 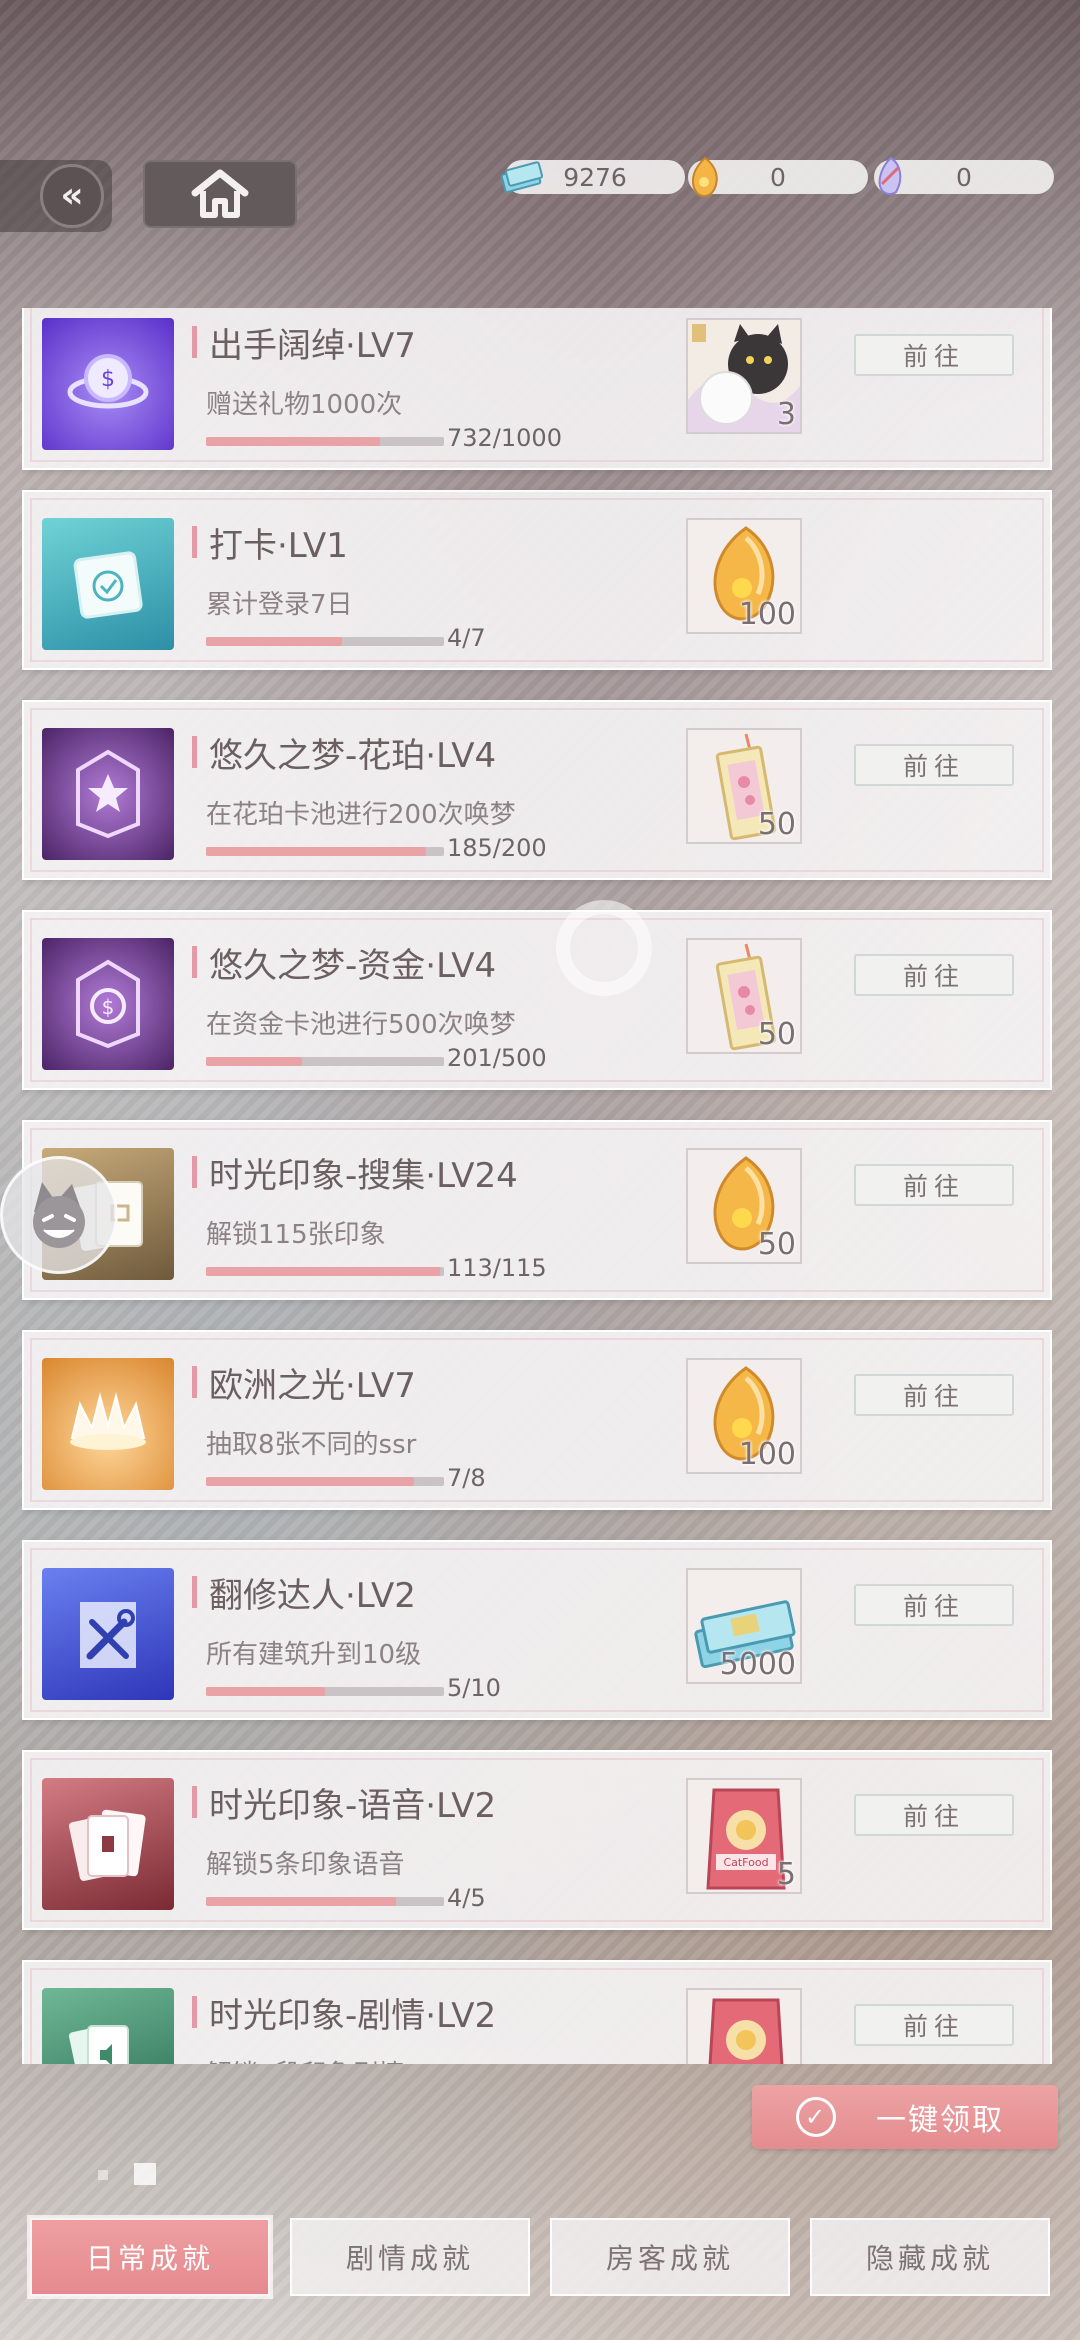 I want to click on floating-assistant-button, so click(x=59, y=1215).